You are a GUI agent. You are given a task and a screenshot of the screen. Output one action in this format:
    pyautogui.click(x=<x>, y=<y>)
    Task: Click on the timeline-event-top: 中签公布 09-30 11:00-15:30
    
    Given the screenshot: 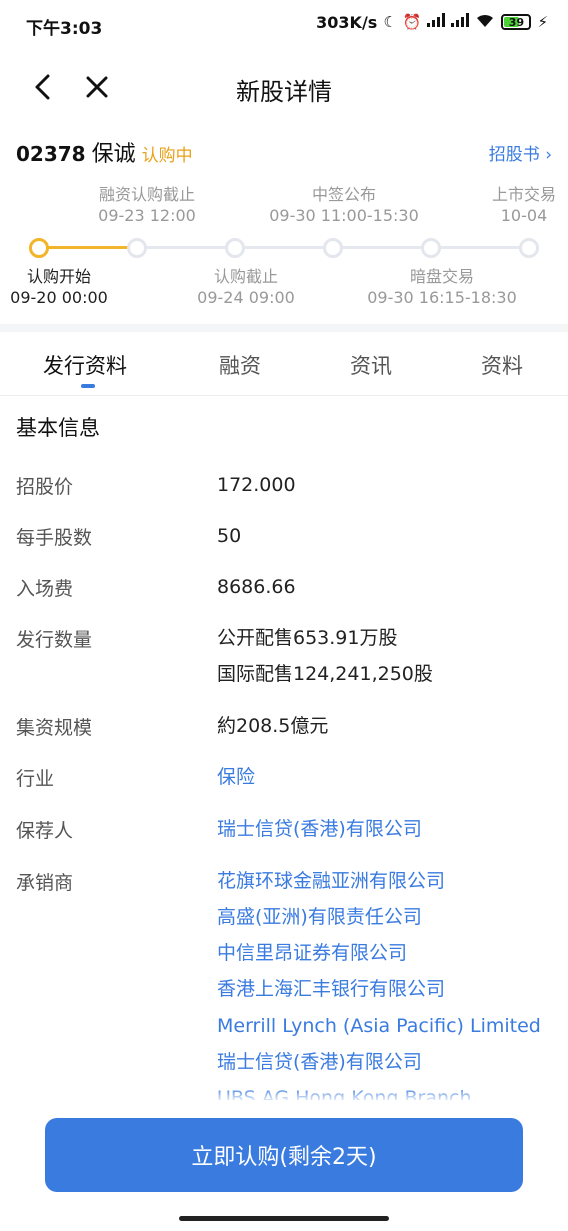 What is the action you would take?
    pyautogui.click(x=344, y=205)
    